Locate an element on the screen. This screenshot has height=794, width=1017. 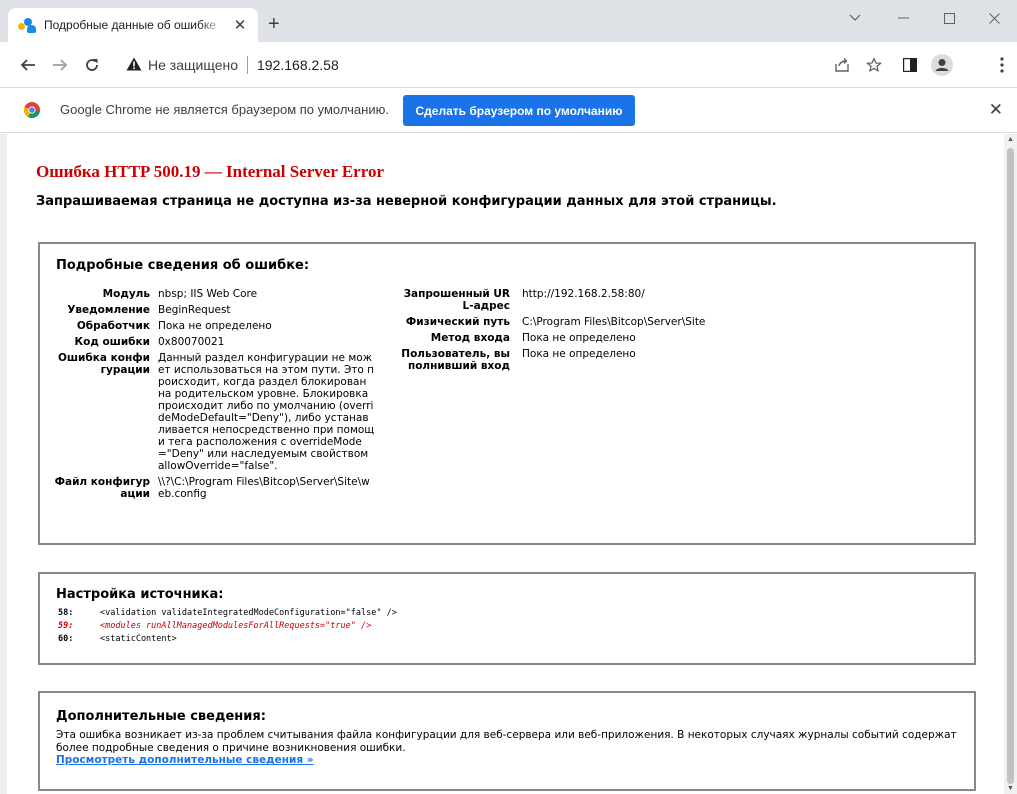
side-panel-icon is located at coordinates (910, 65).